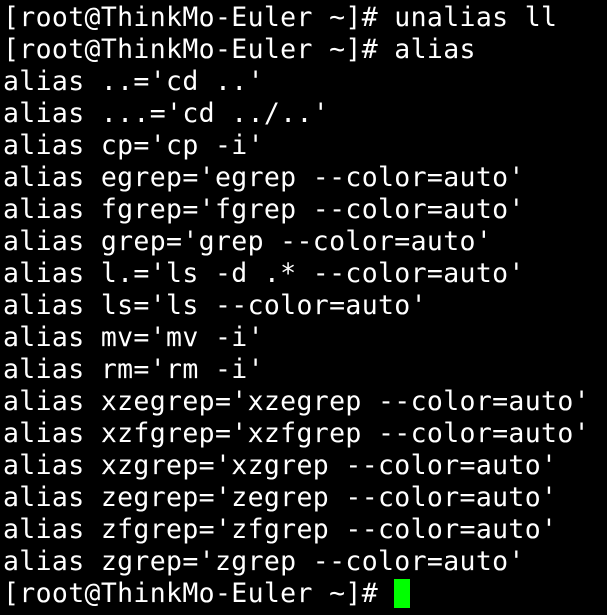 The height and width of the screenshot is (615, 607). What do you see at coordinates (199, 593) in the screenshot?
I see `shell-prompt: [root@ThinkMo-Euler ~]#` at bounding box center [199, 593].